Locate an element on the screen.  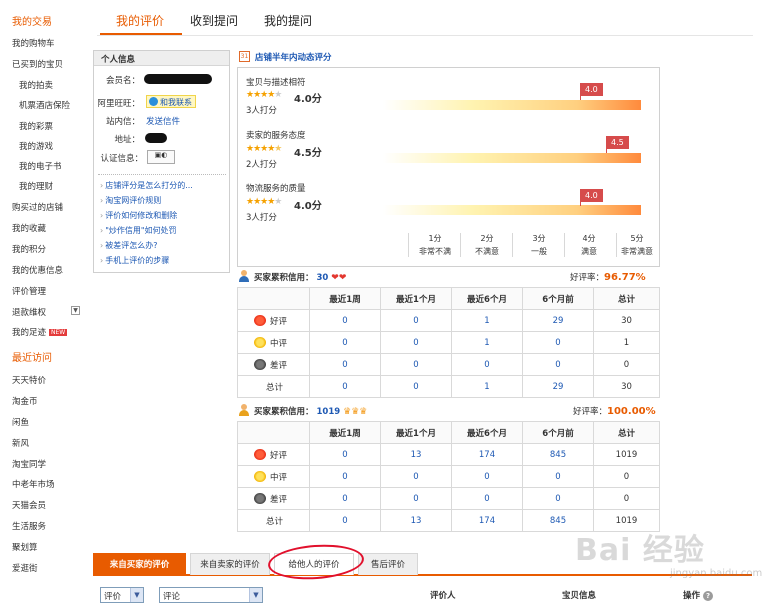
sidebar-refund: 退款维权 is located at coordinates (29, 312).